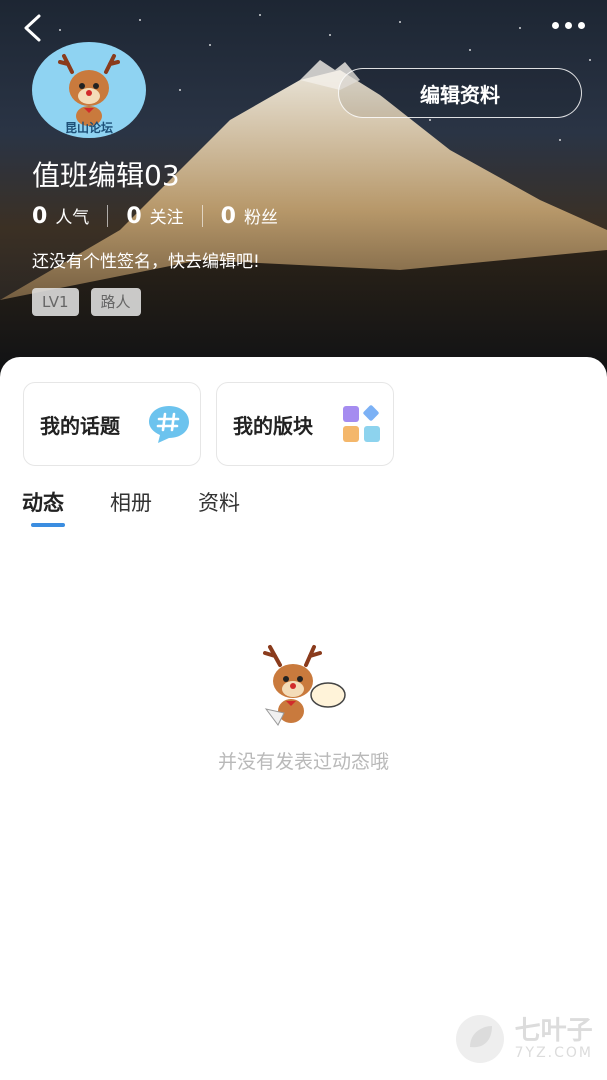 The height and width of the screenshot is (1080, 607). What do you see at coordinates (43, 503) in the screenshot?
I see `tab-label: 动态` at bounding box center [43, 503].